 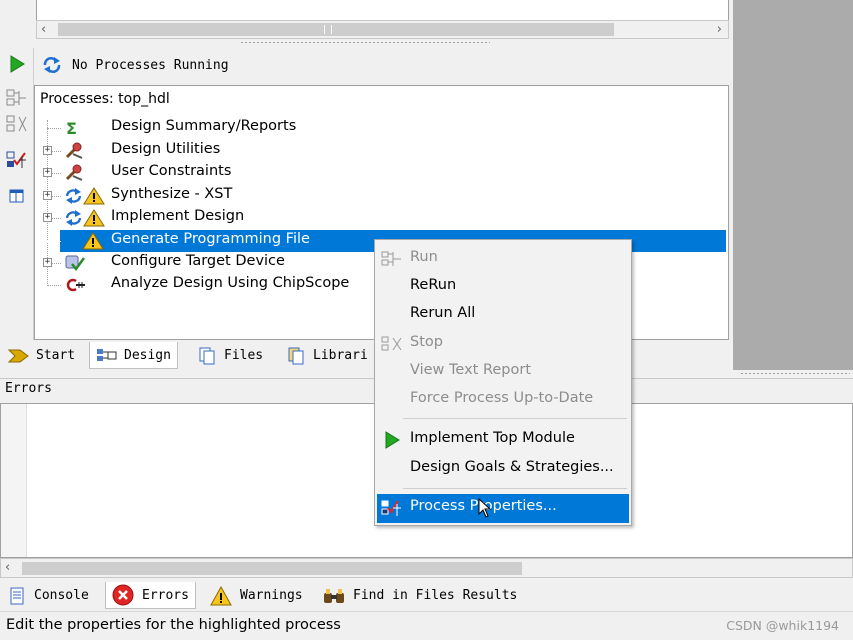 What do you see at coordinates (271, 595) in the screenshot?
I see `tab-label: Warnings` at bounding box center [271, 595].